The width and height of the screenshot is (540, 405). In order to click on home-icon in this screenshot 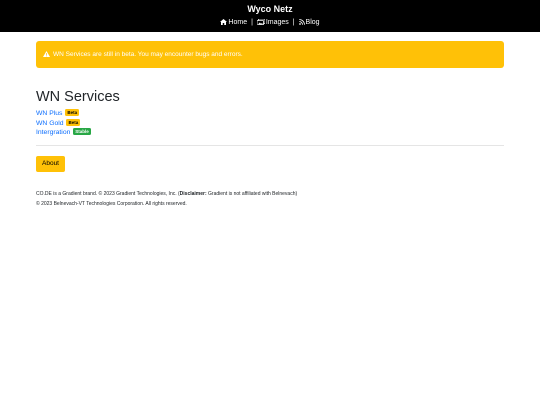, I will do `click(224, 23)`.